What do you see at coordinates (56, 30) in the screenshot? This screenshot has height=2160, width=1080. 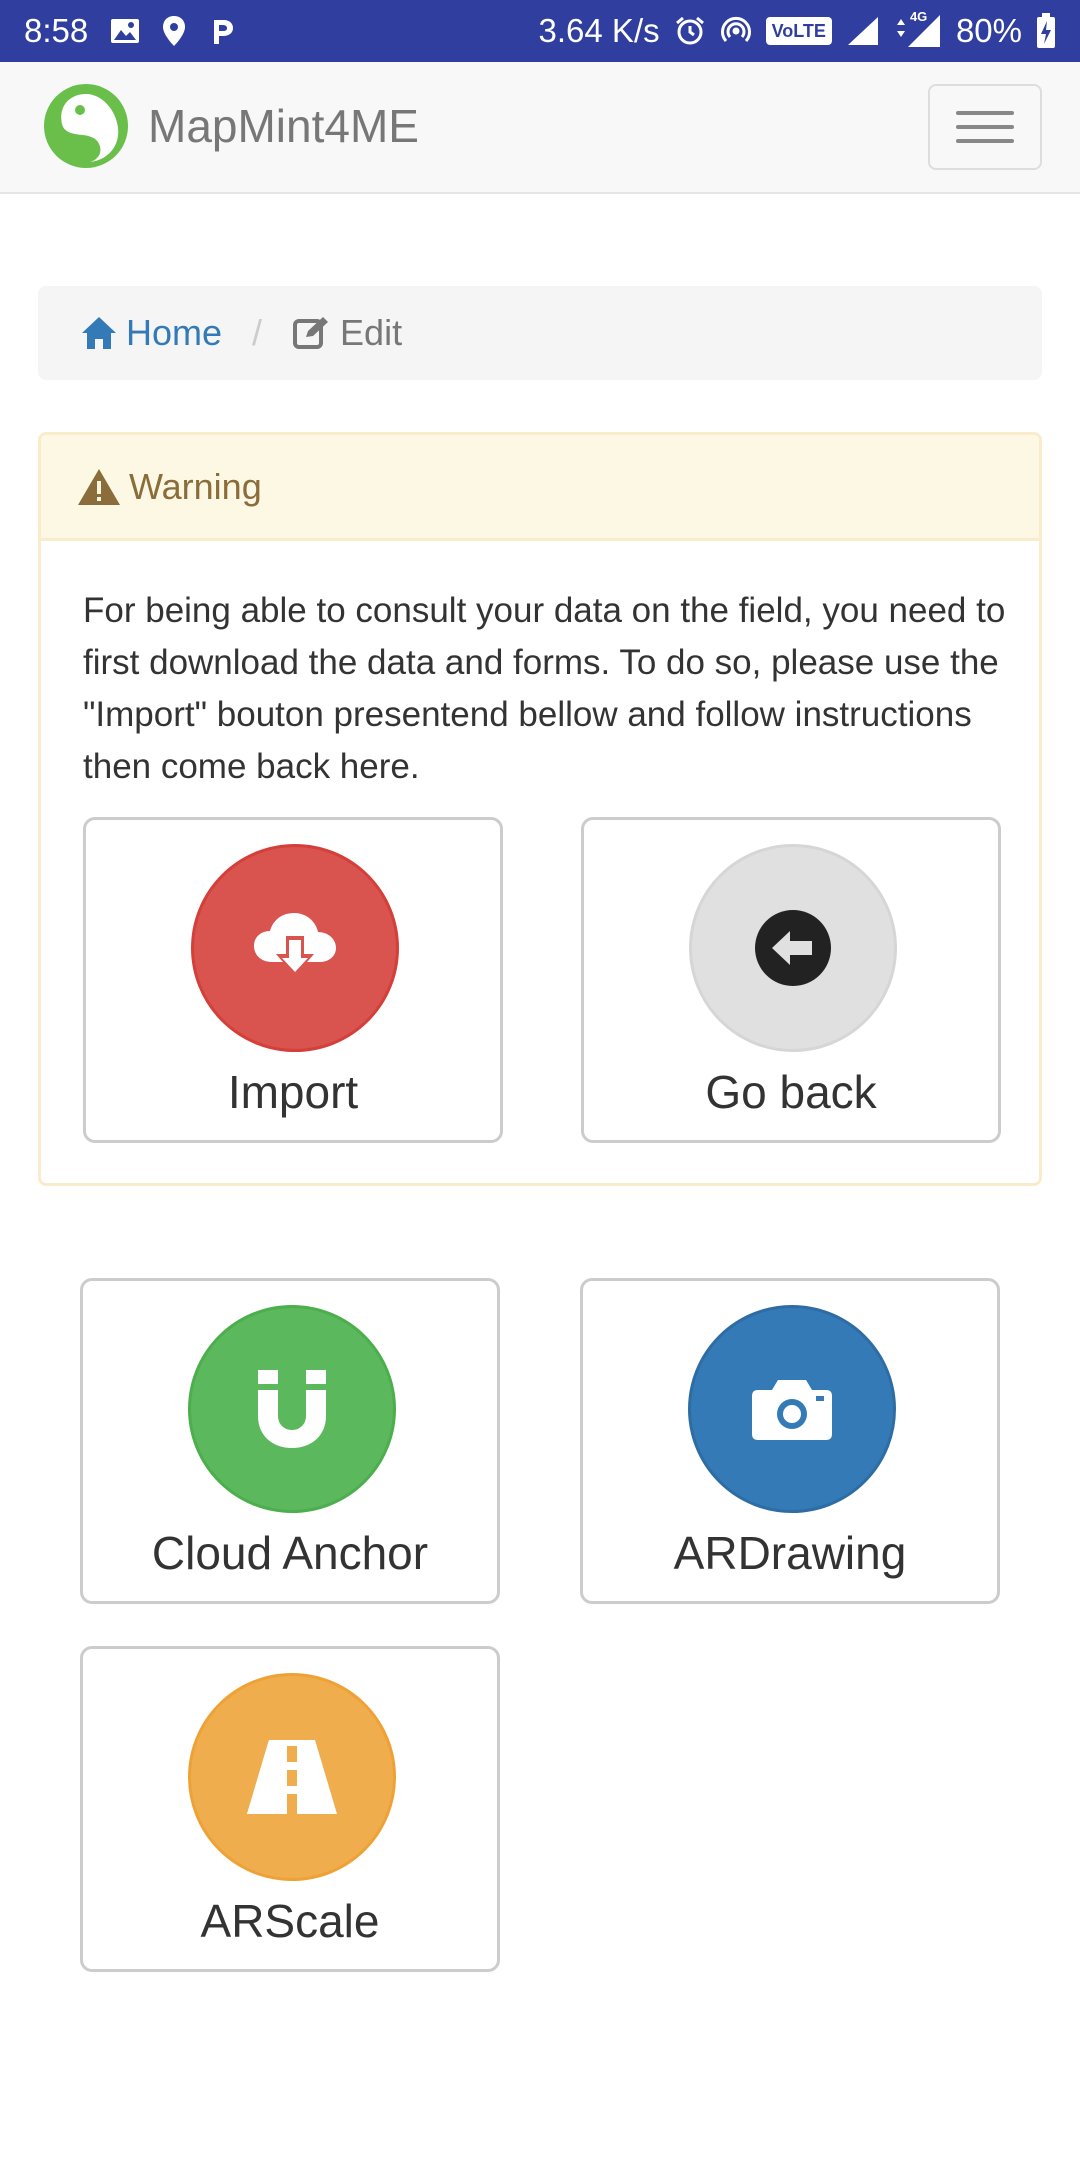 I see `clock: 8:58` at bounding box center [56, 30].